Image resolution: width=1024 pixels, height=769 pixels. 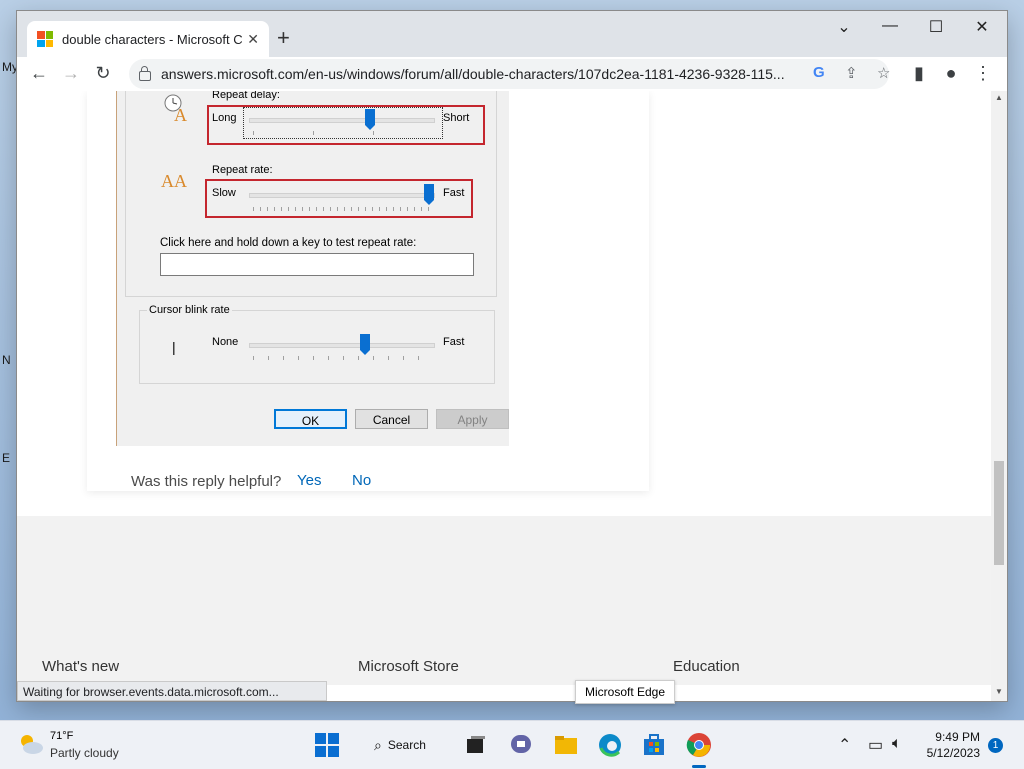 I want to click on forward-button: →, so click(x=71, y=73).